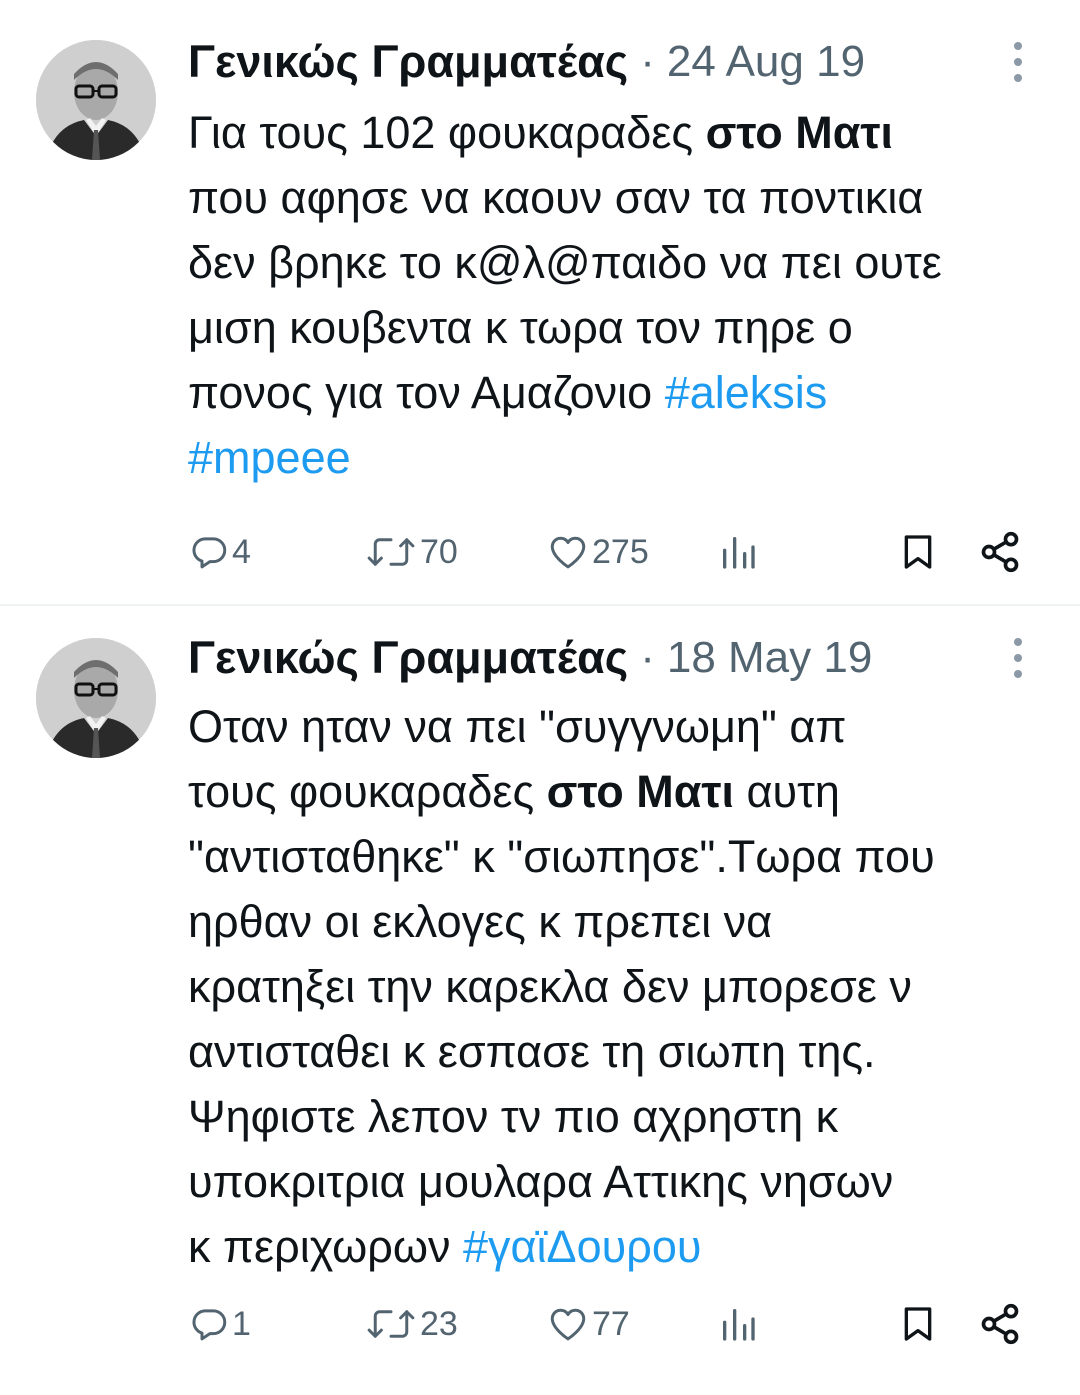 The width and height of the screenshot is (1080, 1395). I want to click on text-line: Ψηφιστε λεπον τν πιο αχρηστη κ, so click(513, 1116).